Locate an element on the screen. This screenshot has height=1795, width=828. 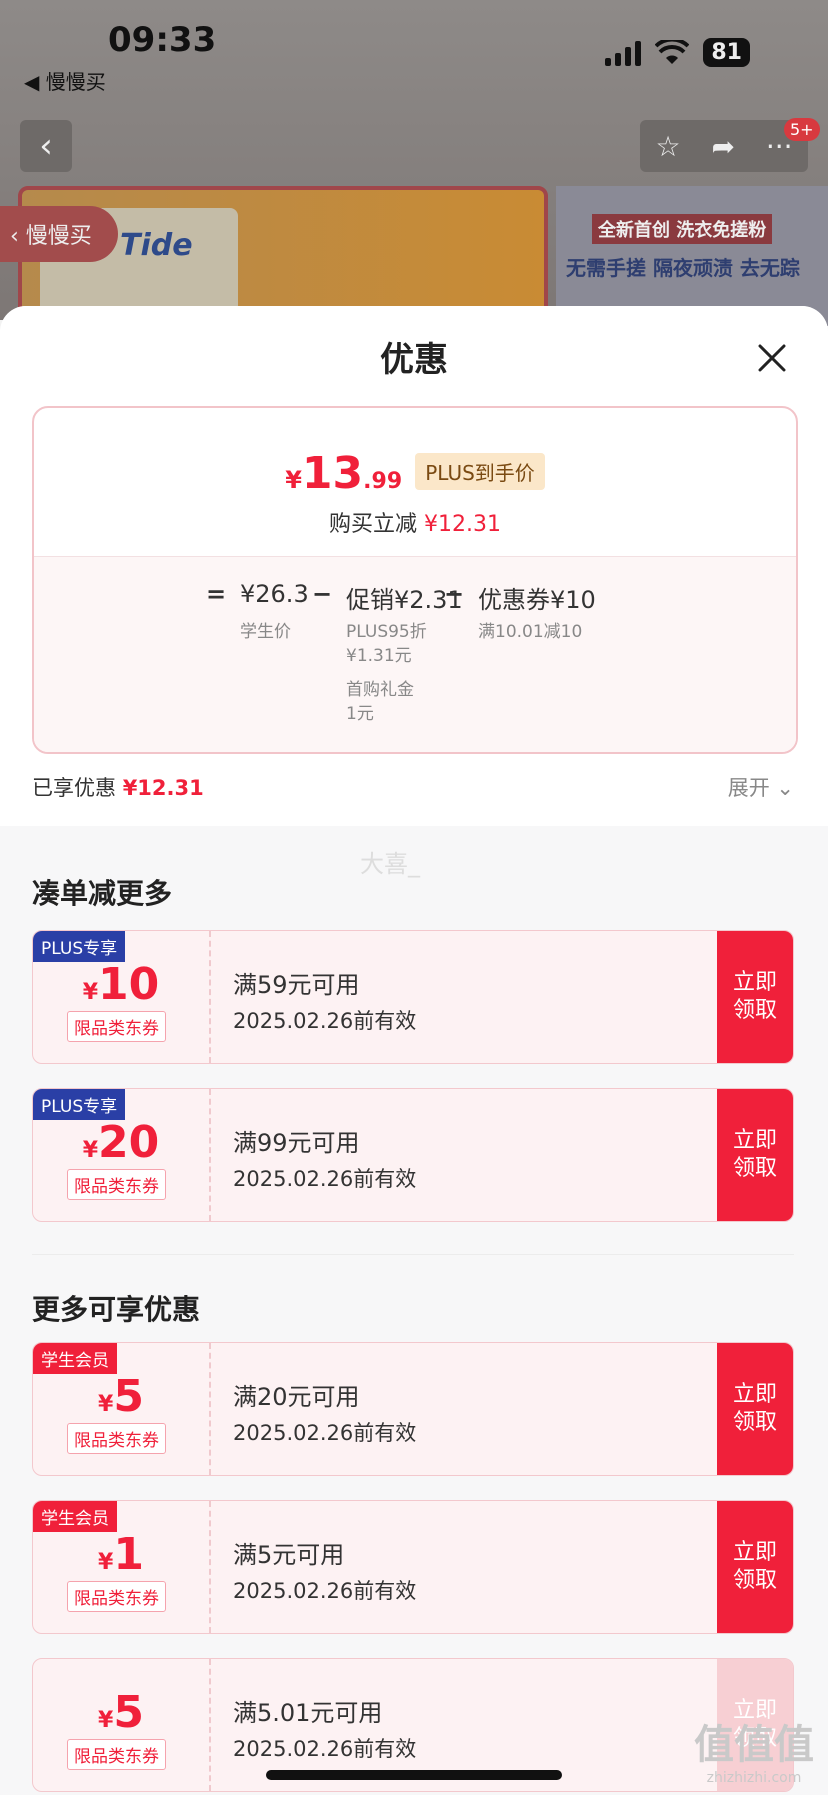
final-price: ¥13.99 PLUS到手价 is located at coordinates (415, 473).